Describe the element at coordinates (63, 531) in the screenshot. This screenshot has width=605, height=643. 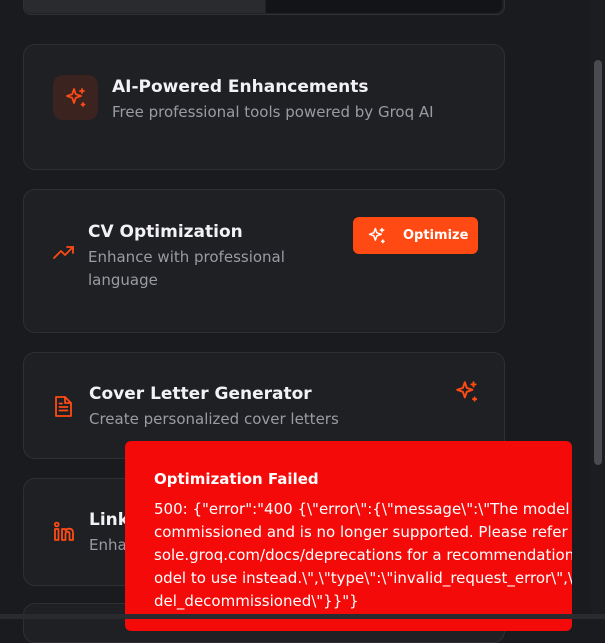
I see `linkedin-icon` at that location.